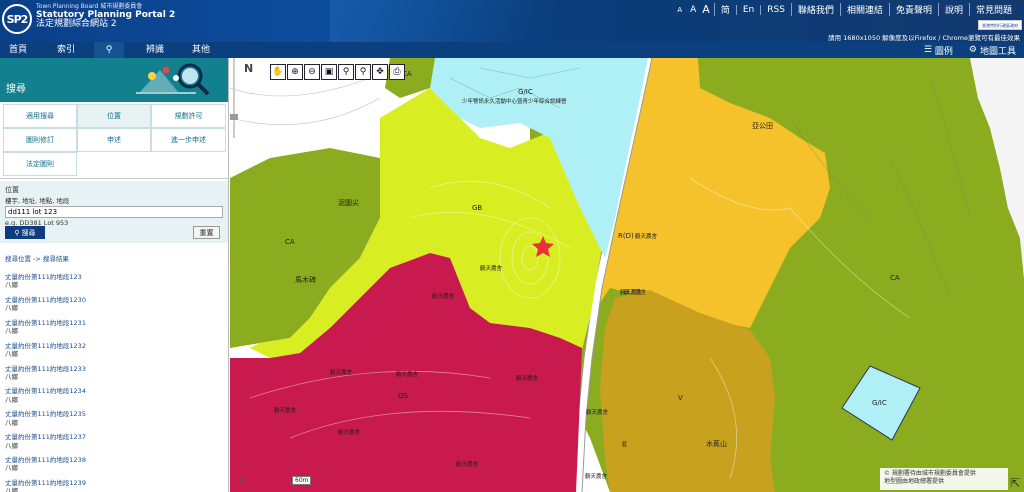  What do you see at coordinates (491, 268) in the screenshot?
I see `label-farm-2: 鶴天農舍` at bounding box center [491, 268].